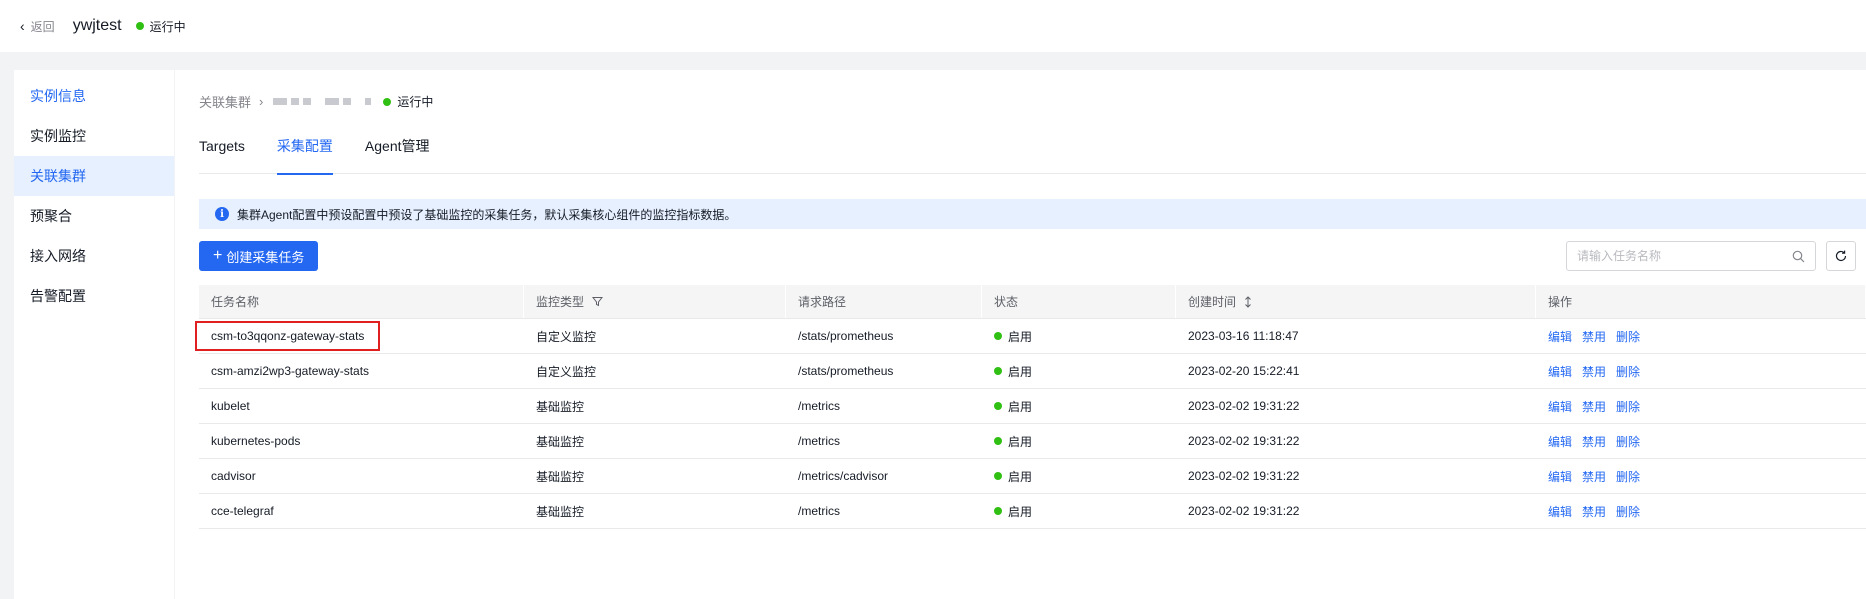 This screenshot has height=599, width=1866. Describe the element at coordinates (1684, 256) in the screenshot. I see `task-search-input` at that location.